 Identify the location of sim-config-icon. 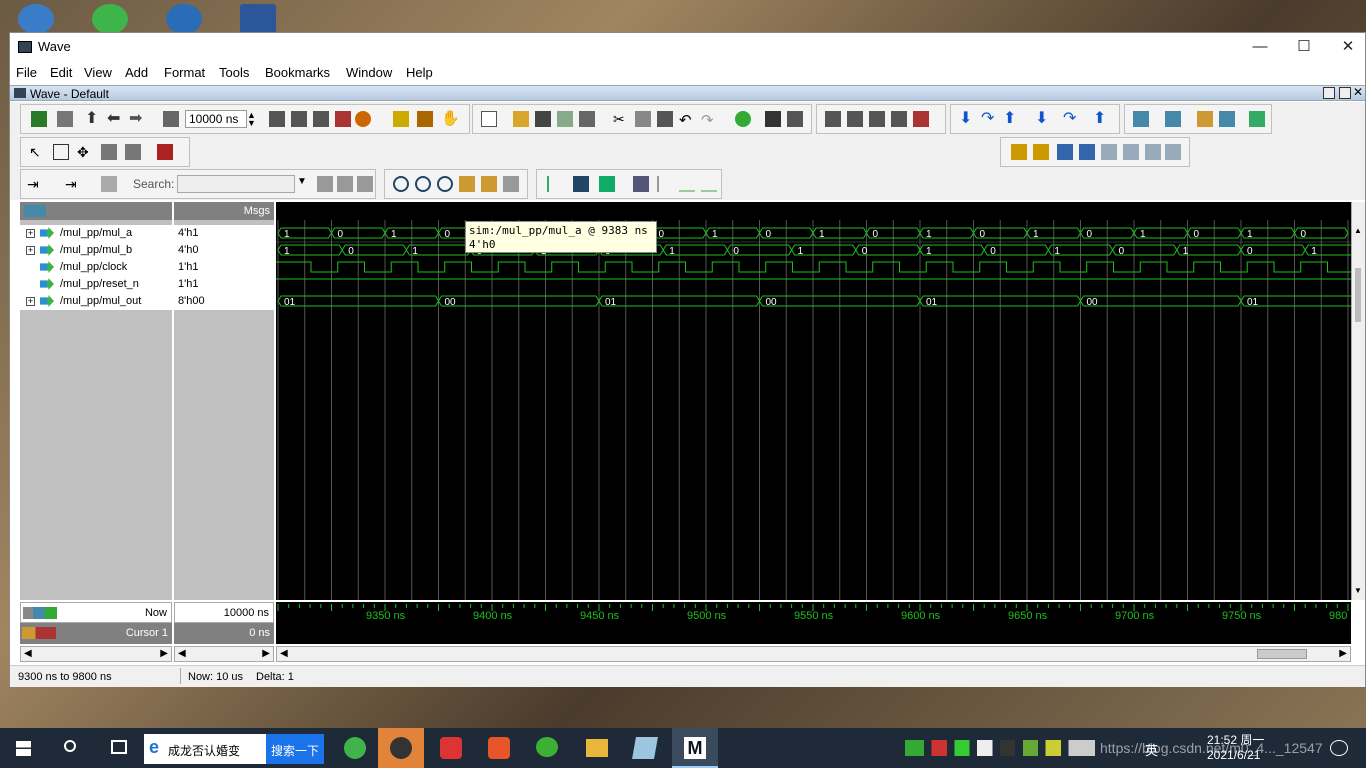
(899, 119).